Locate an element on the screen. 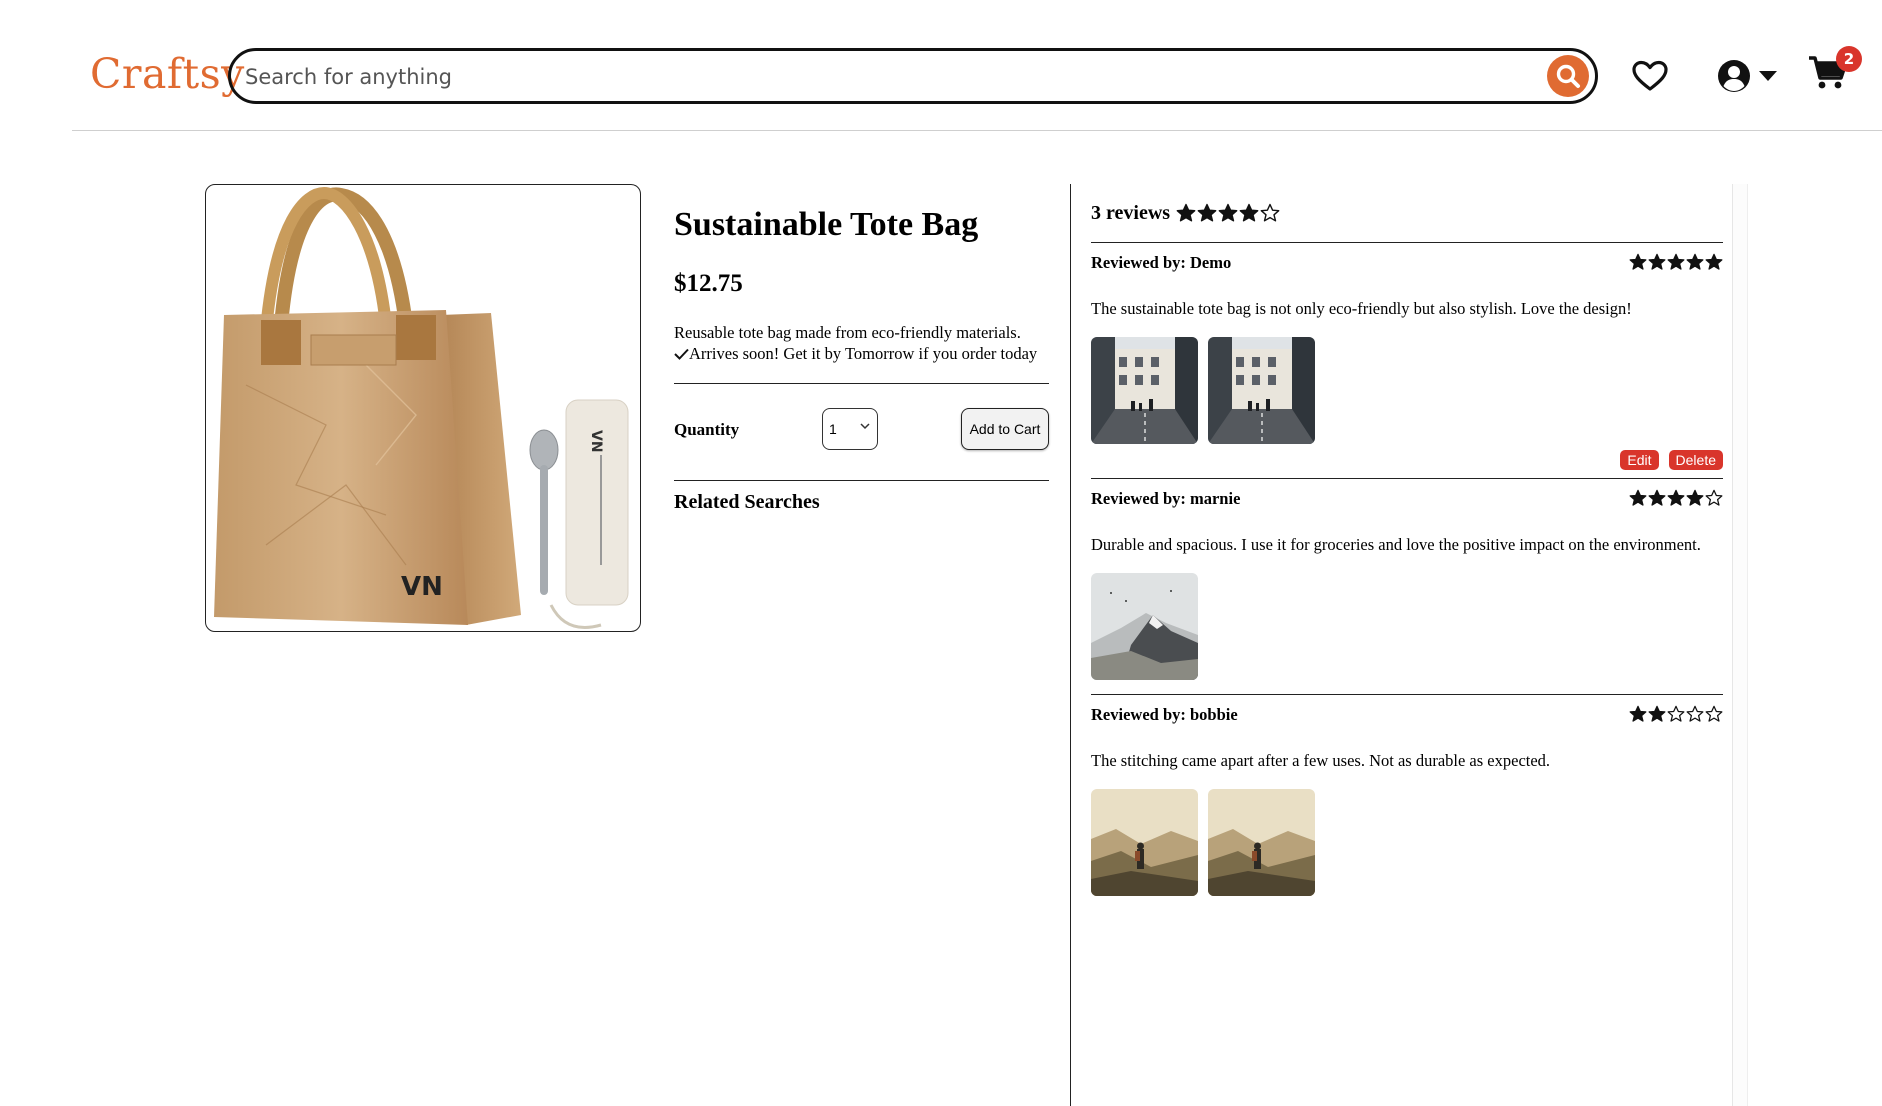 This screenshot has height=1106, width=1882. divider is located at coordinates (861, 480).